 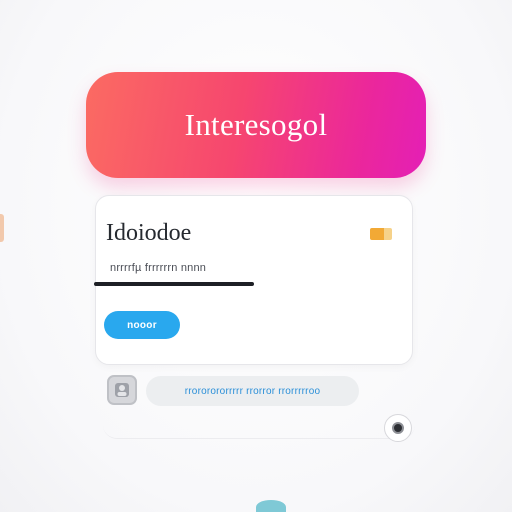 I want to click on avatar-glyph, so click(x=122, y=390).